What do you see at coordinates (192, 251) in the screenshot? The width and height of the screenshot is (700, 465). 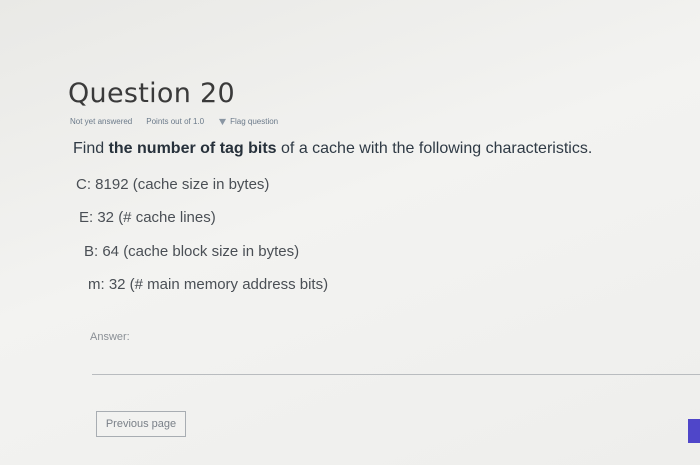 I see `param-block-size: B: 64 (cache block size in bytes)` at bounding box center [192, 251].